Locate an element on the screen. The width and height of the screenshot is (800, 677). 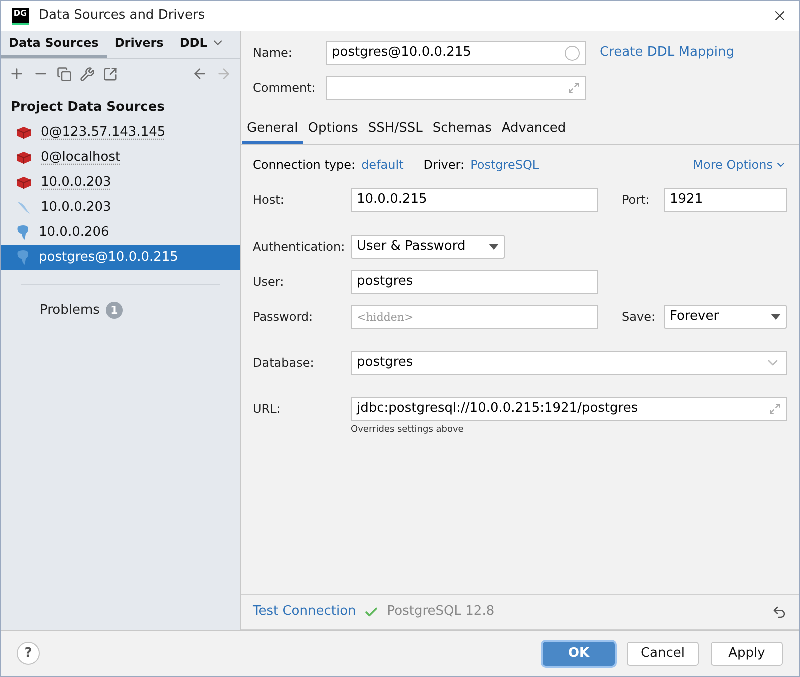
url-hint: Overrides settings above is located at coordinates (408, 430).